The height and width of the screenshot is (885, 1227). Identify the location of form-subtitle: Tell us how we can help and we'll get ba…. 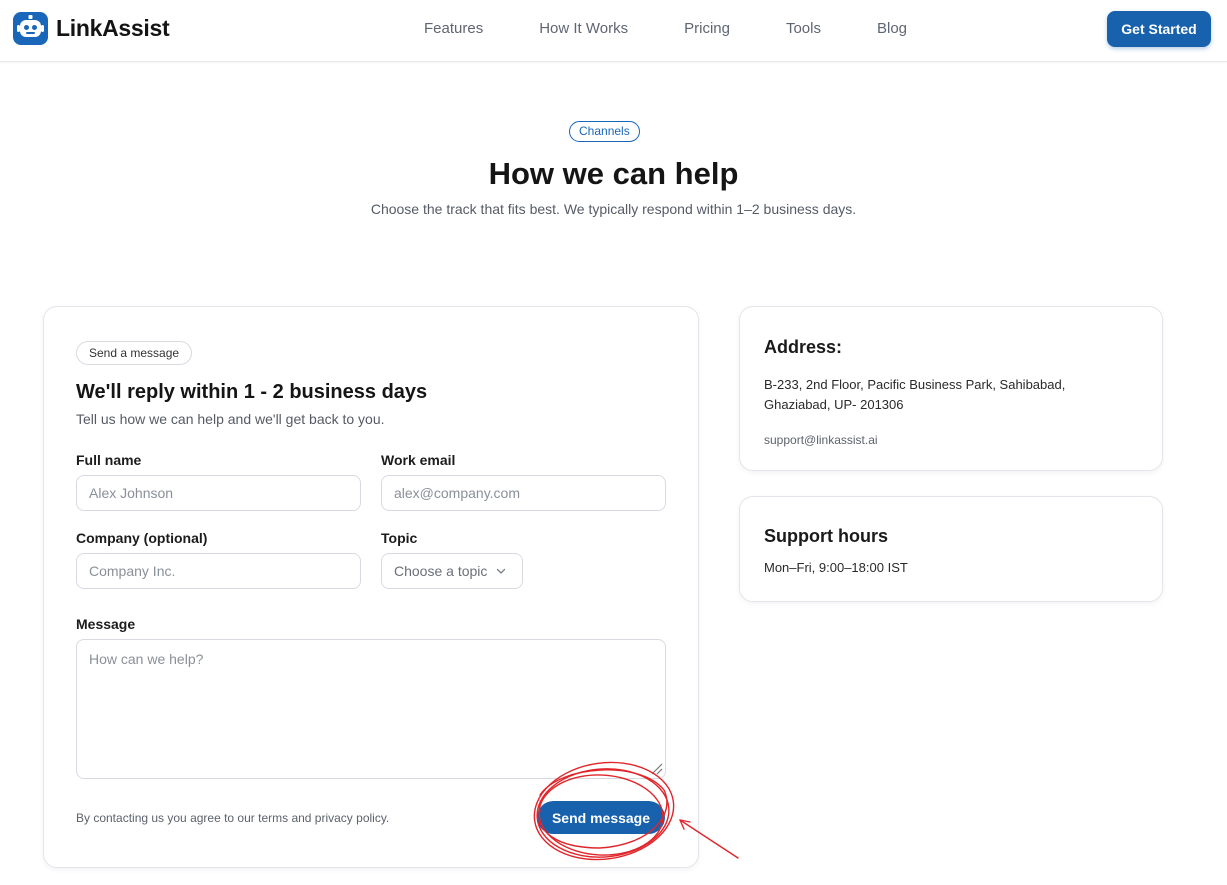
(230, 419).